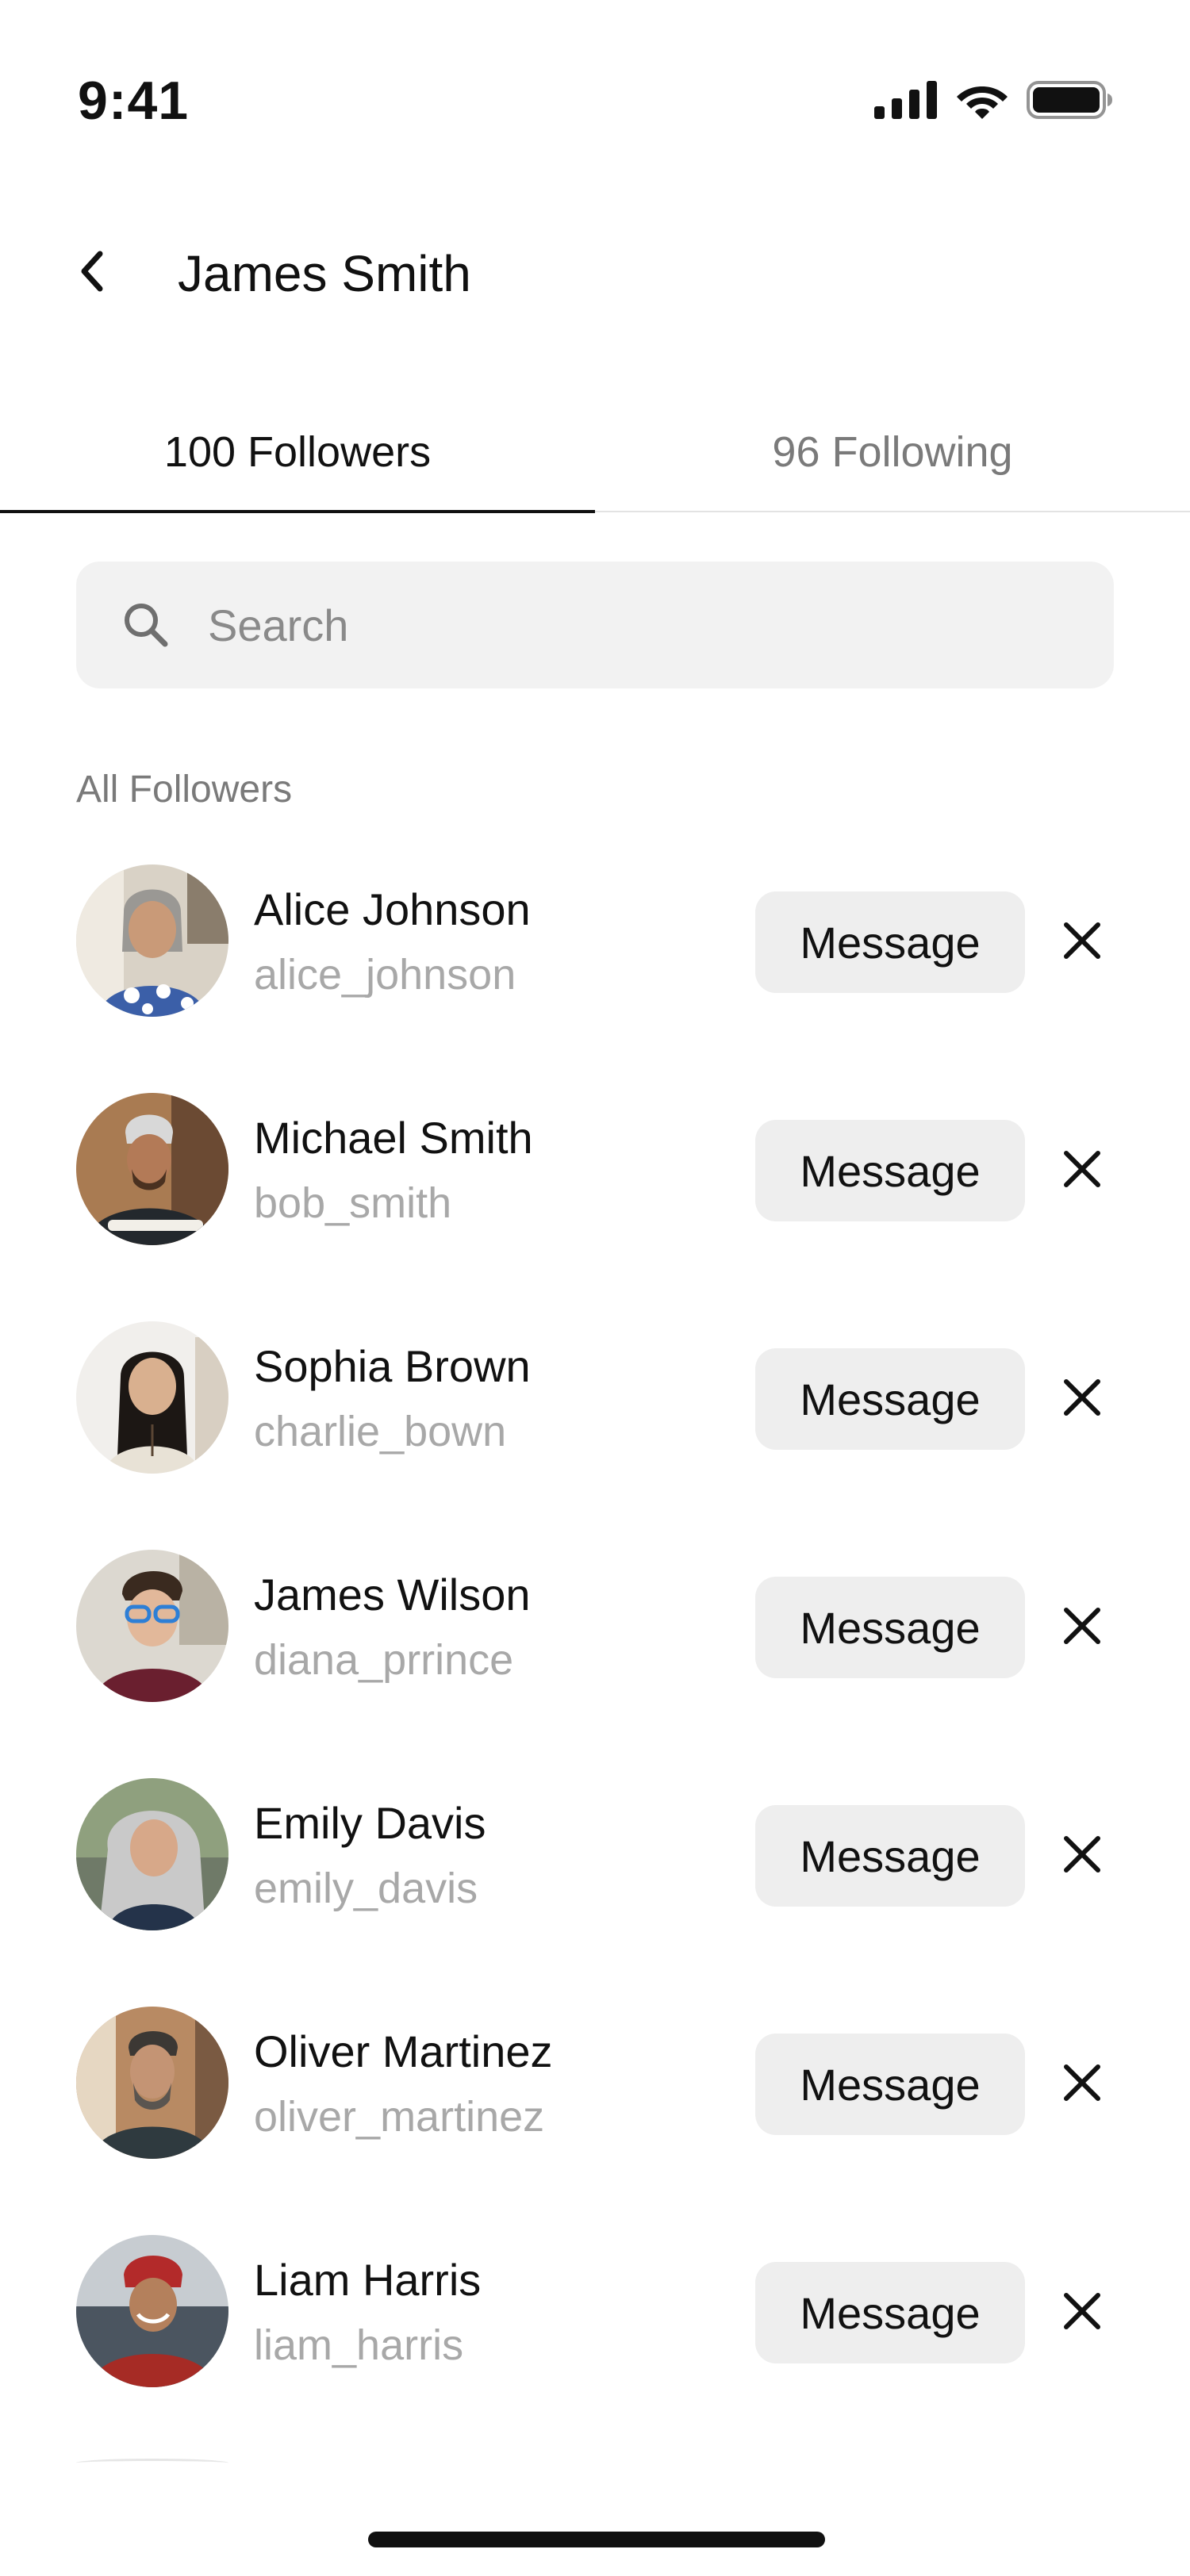 The height and width of the screenshot is (2576, 1190). I want to click on cellular-signal-icon, so click(906, 101).